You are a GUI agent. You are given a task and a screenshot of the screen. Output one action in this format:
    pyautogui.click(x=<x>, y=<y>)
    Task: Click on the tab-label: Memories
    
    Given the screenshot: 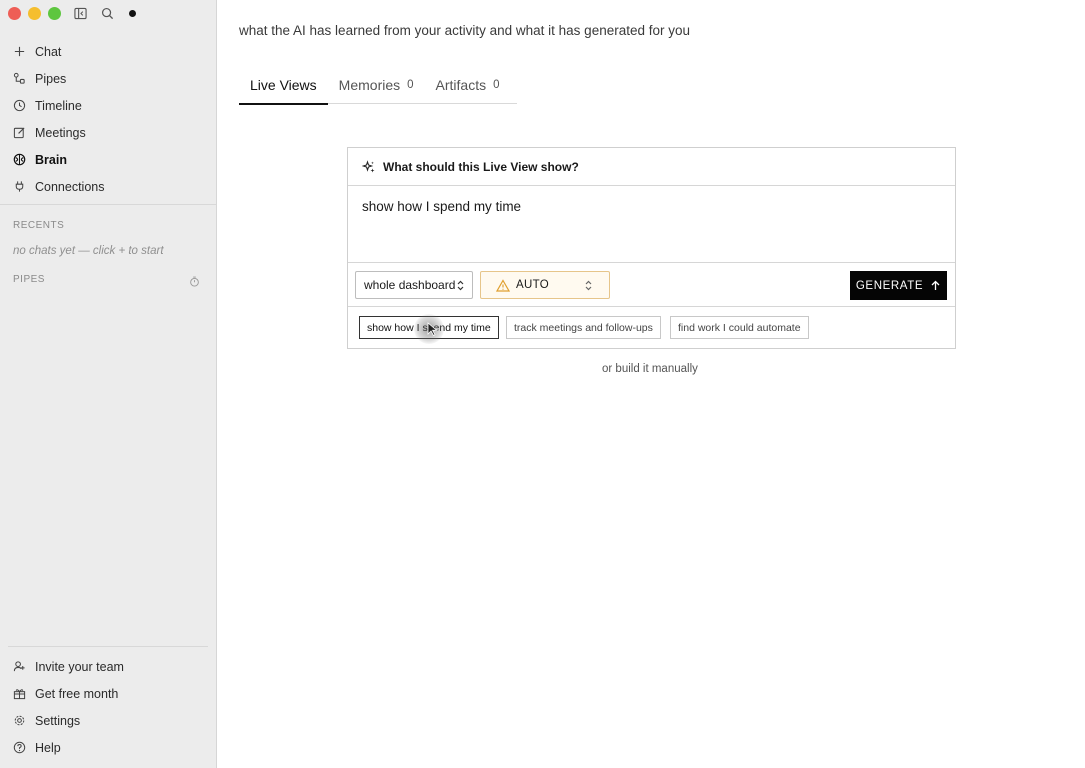 What is the action you would take?
    pyautogui.click(x=369, y=85)
    